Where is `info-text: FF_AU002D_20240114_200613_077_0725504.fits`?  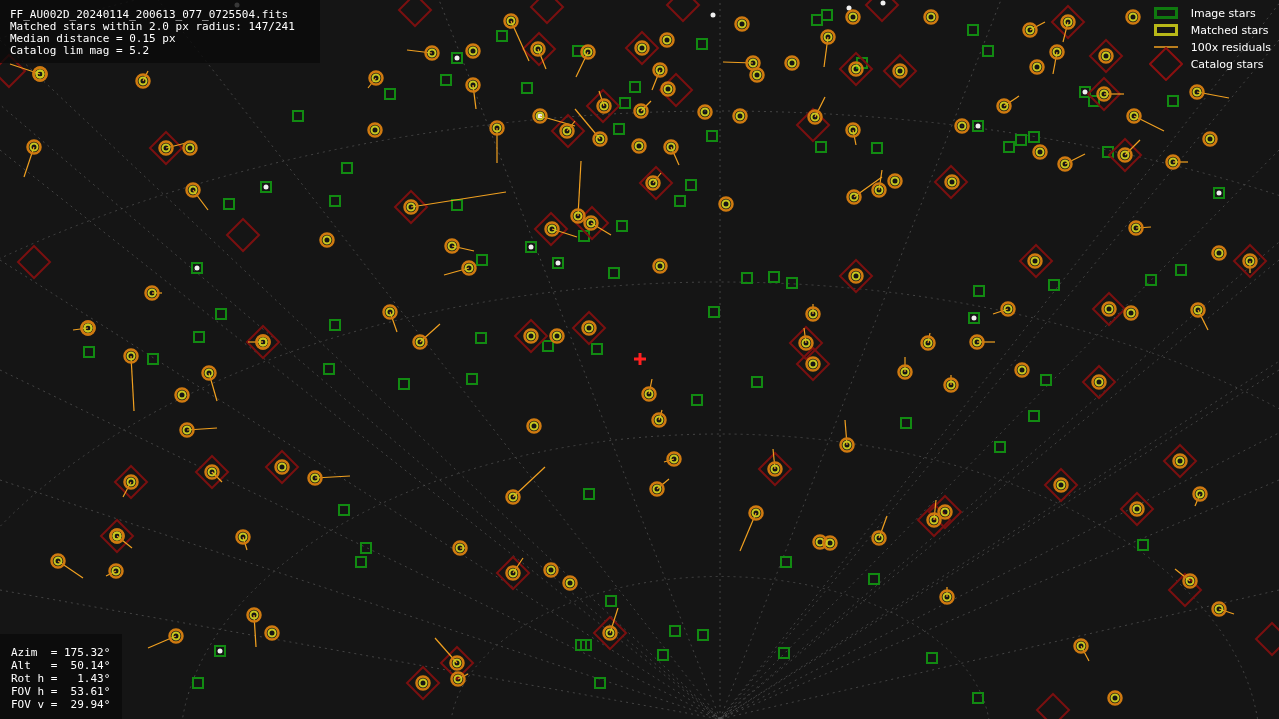
info-text: FF_AU002D_20240114_200613_077_0725504.fits is located at coordinates (150, 15).